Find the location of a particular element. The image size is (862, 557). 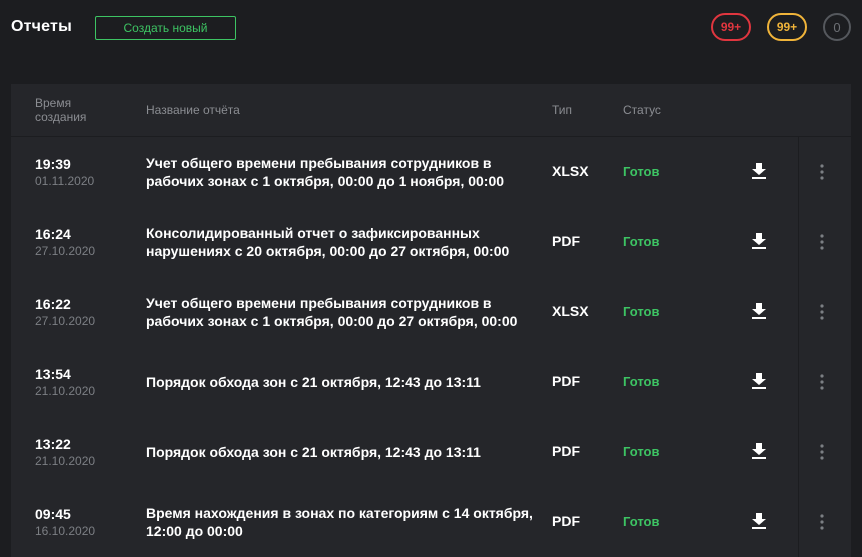

row-date: 01.11.2020 is located at coordinates (65, 181).